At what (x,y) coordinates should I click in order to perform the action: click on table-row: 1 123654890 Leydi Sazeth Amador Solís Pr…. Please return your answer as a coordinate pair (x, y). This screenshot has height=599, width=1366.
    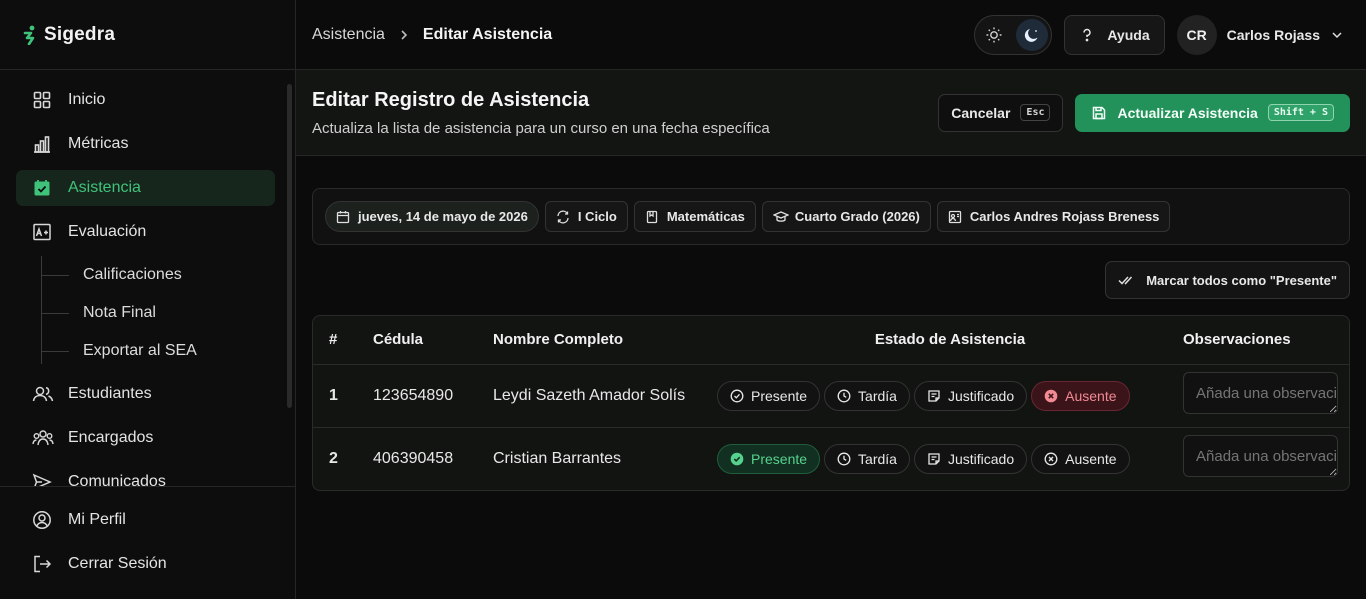
    Looking at the image, I should click on (831, 396).